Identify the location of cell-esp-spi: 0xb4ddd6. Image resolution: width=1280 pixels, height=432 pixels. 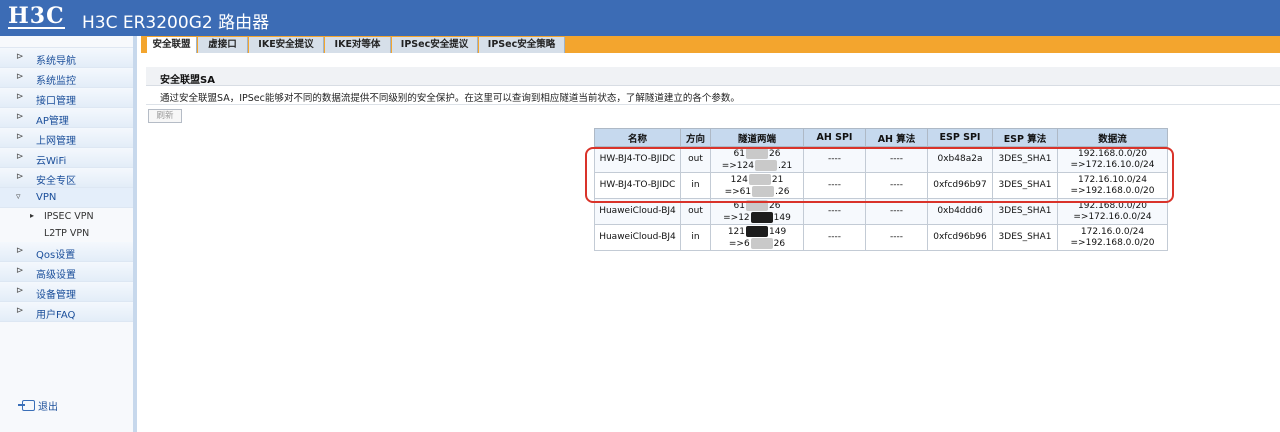
(960, 211).